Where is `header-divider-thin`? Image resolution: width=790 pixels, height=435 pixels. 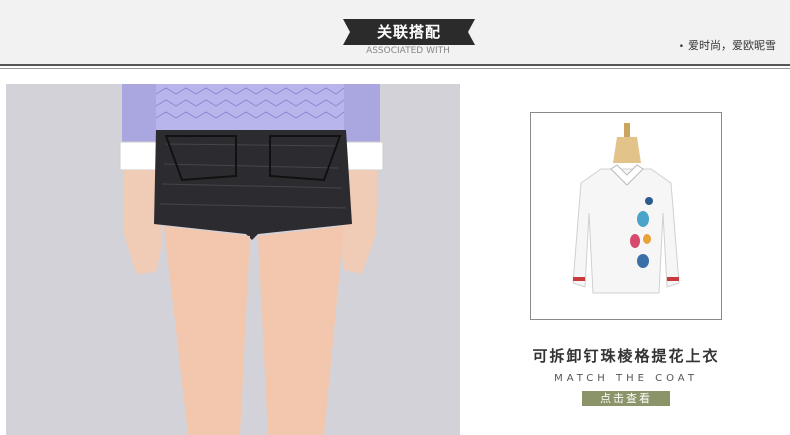
header-divider-thin is located at coordinates (395, 68).